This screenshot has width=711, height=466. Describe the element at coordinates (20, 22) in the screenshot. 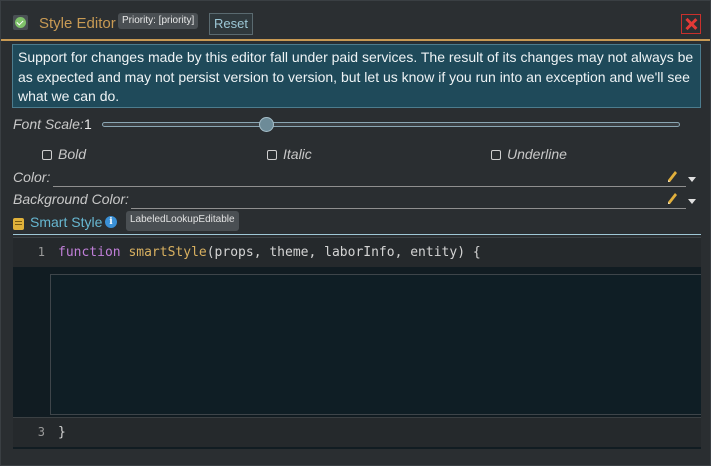

I see `check-circle-icon` at that location.